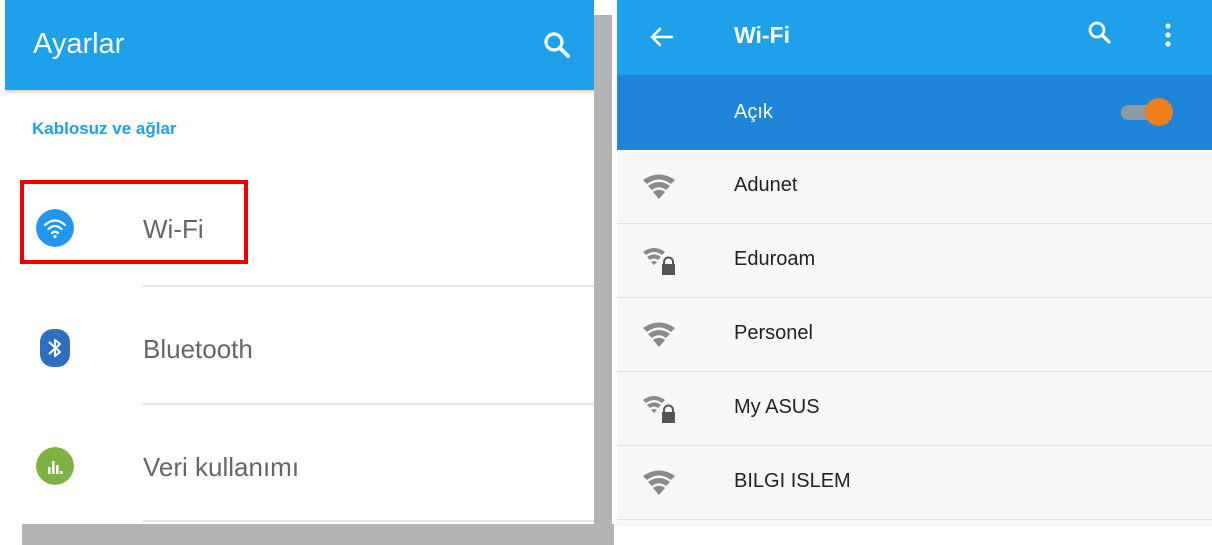 The height and width of the screenshot is (545, 1212). What do you see at coordinates (753, 112) in the screenshot?
I see `wifi-switch-label: Açık` at bounding box center [753, 112].